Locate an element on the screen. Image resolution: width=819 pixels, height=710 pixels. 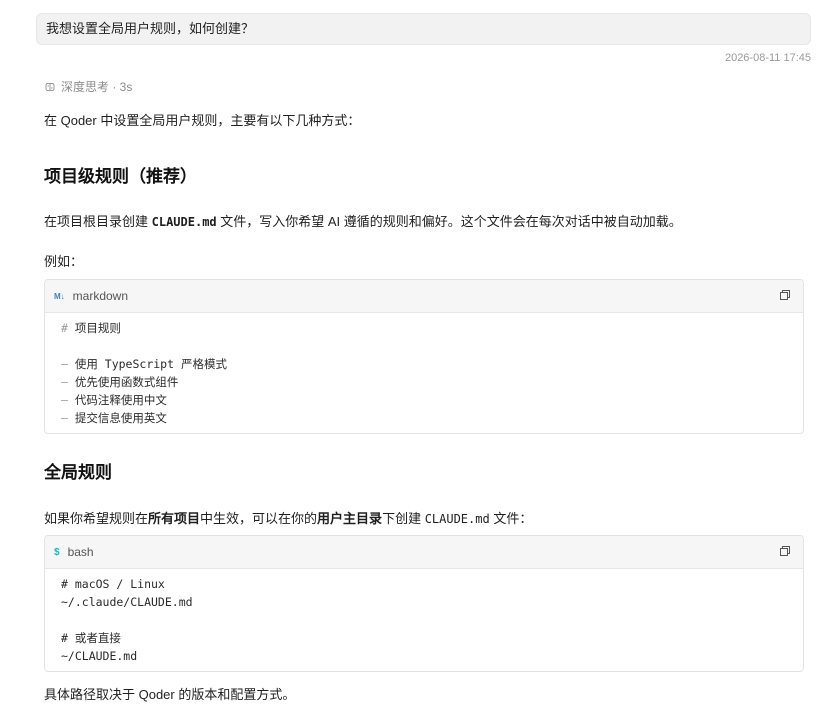
user-message-bubble: 我想设置全局用户规则，如何创建？ is located at coordinates (423, 29).